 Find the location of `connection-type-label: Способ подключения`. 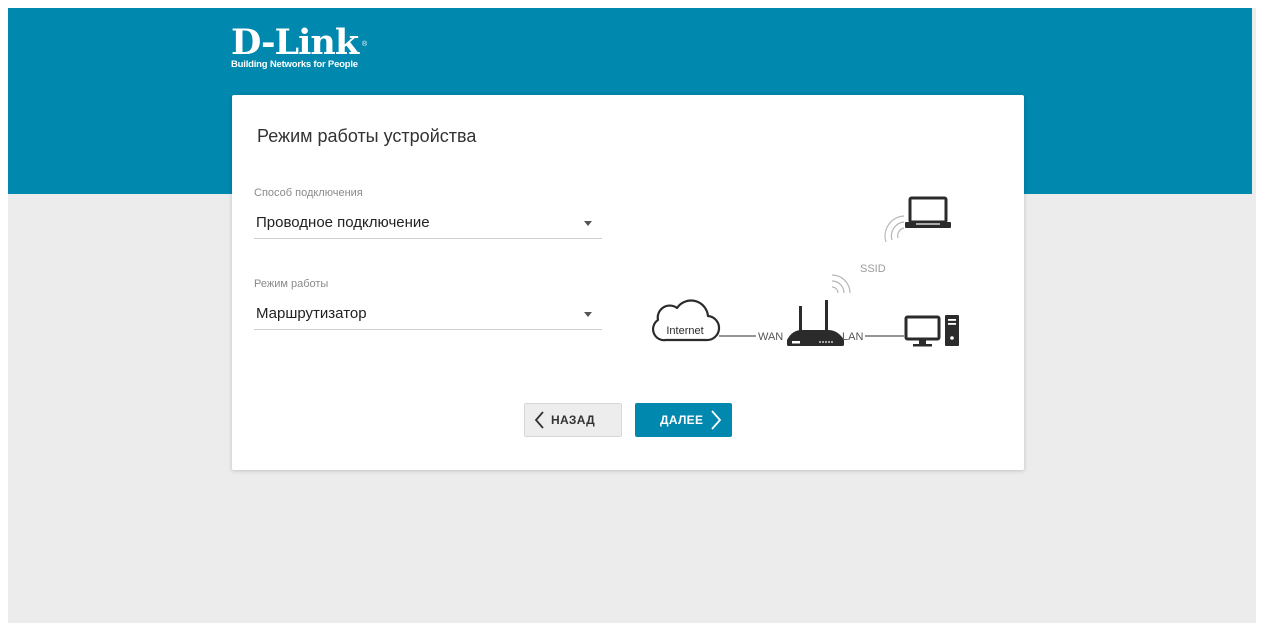

connection-type-label: Способ подключения is located at coordinates (308, 193).